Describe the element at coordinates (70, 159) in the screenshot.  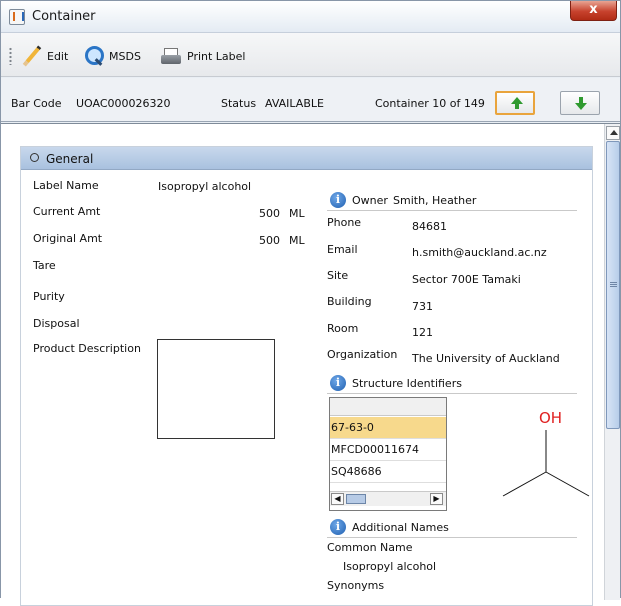
I see `general-panel-title: General` at that location.